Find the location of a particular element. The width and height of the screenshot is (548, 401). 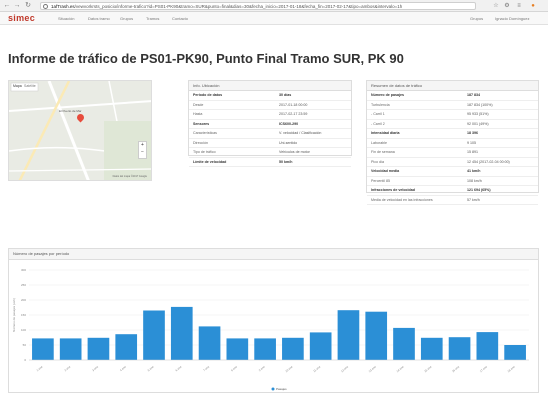

summary-panel-header: Resumen de datos de tráfico is located at coordinates (452, 86).